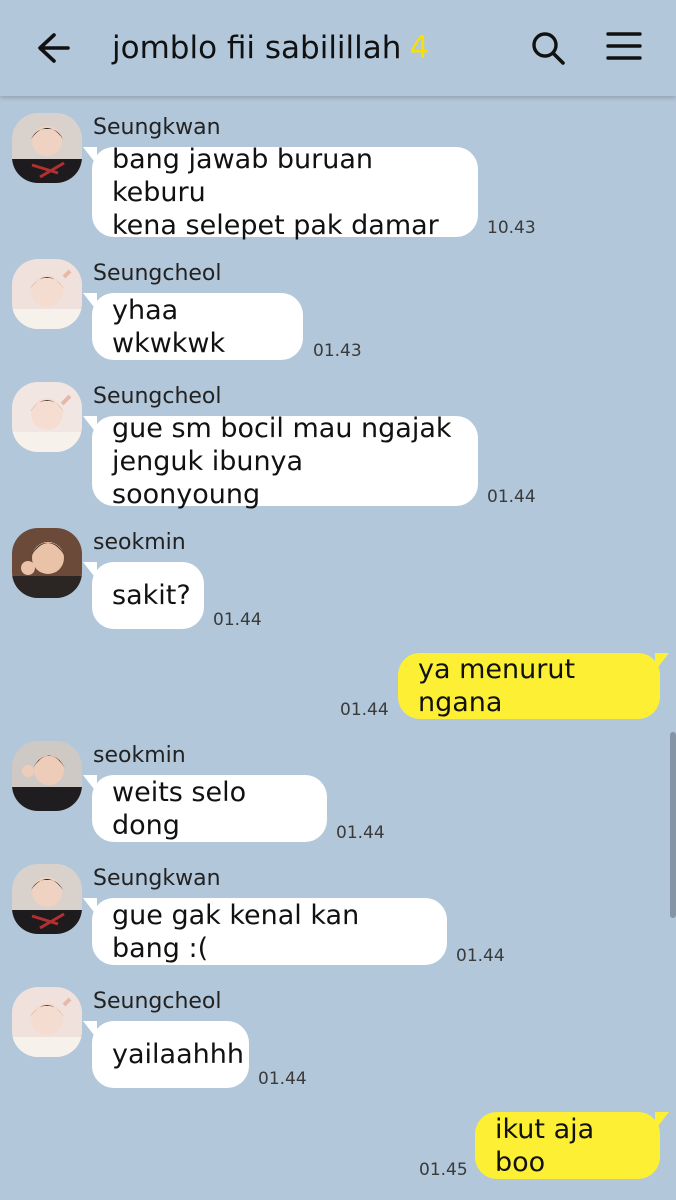 The width and height of the screenshot is (676, 1200). I want to click on scrollbar, so click(673, 825).